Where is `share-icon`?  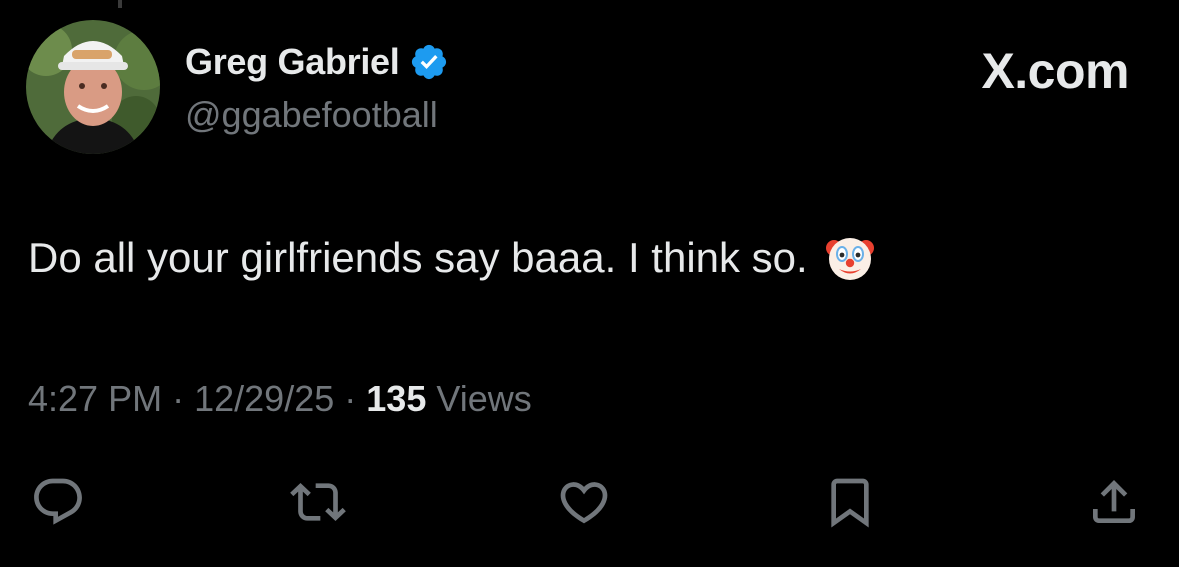 share-icon is located at coordinates (1114, 501).